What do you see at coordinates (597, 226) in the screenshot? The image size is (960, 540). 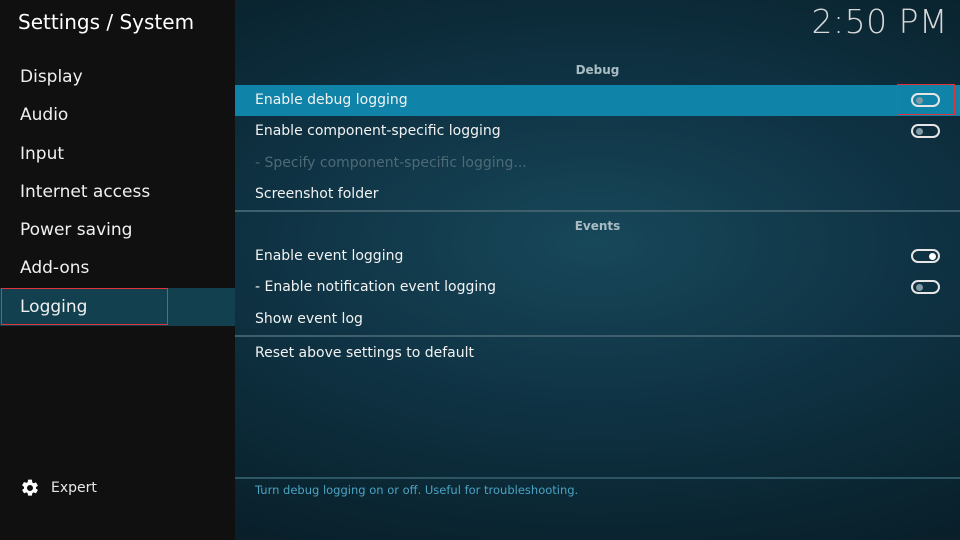 I see `section-header-events: Events` at bounding box center [597, 226].